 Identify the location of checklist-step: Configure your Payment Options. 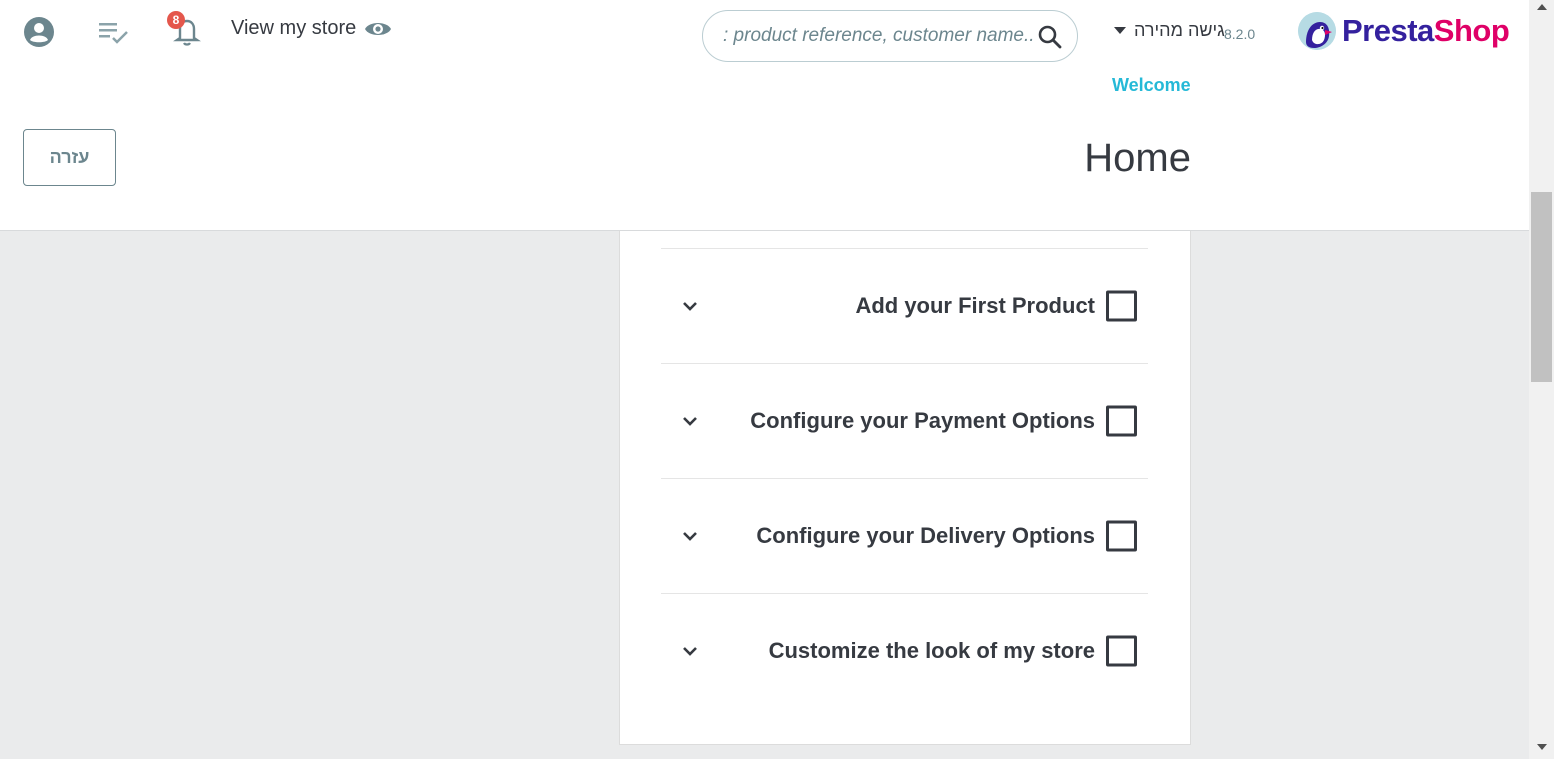
(904, 420).